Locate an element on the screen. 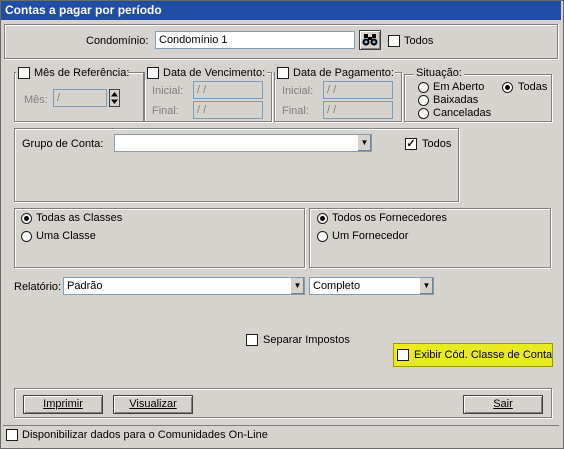  mes-spinner is located at coordinates (114, 98).